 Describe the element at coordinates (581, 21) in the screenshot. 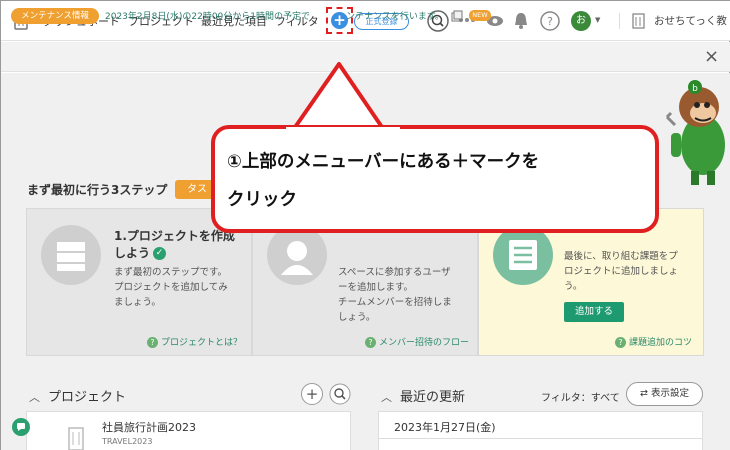

I see `user-avatar: お` at that location.